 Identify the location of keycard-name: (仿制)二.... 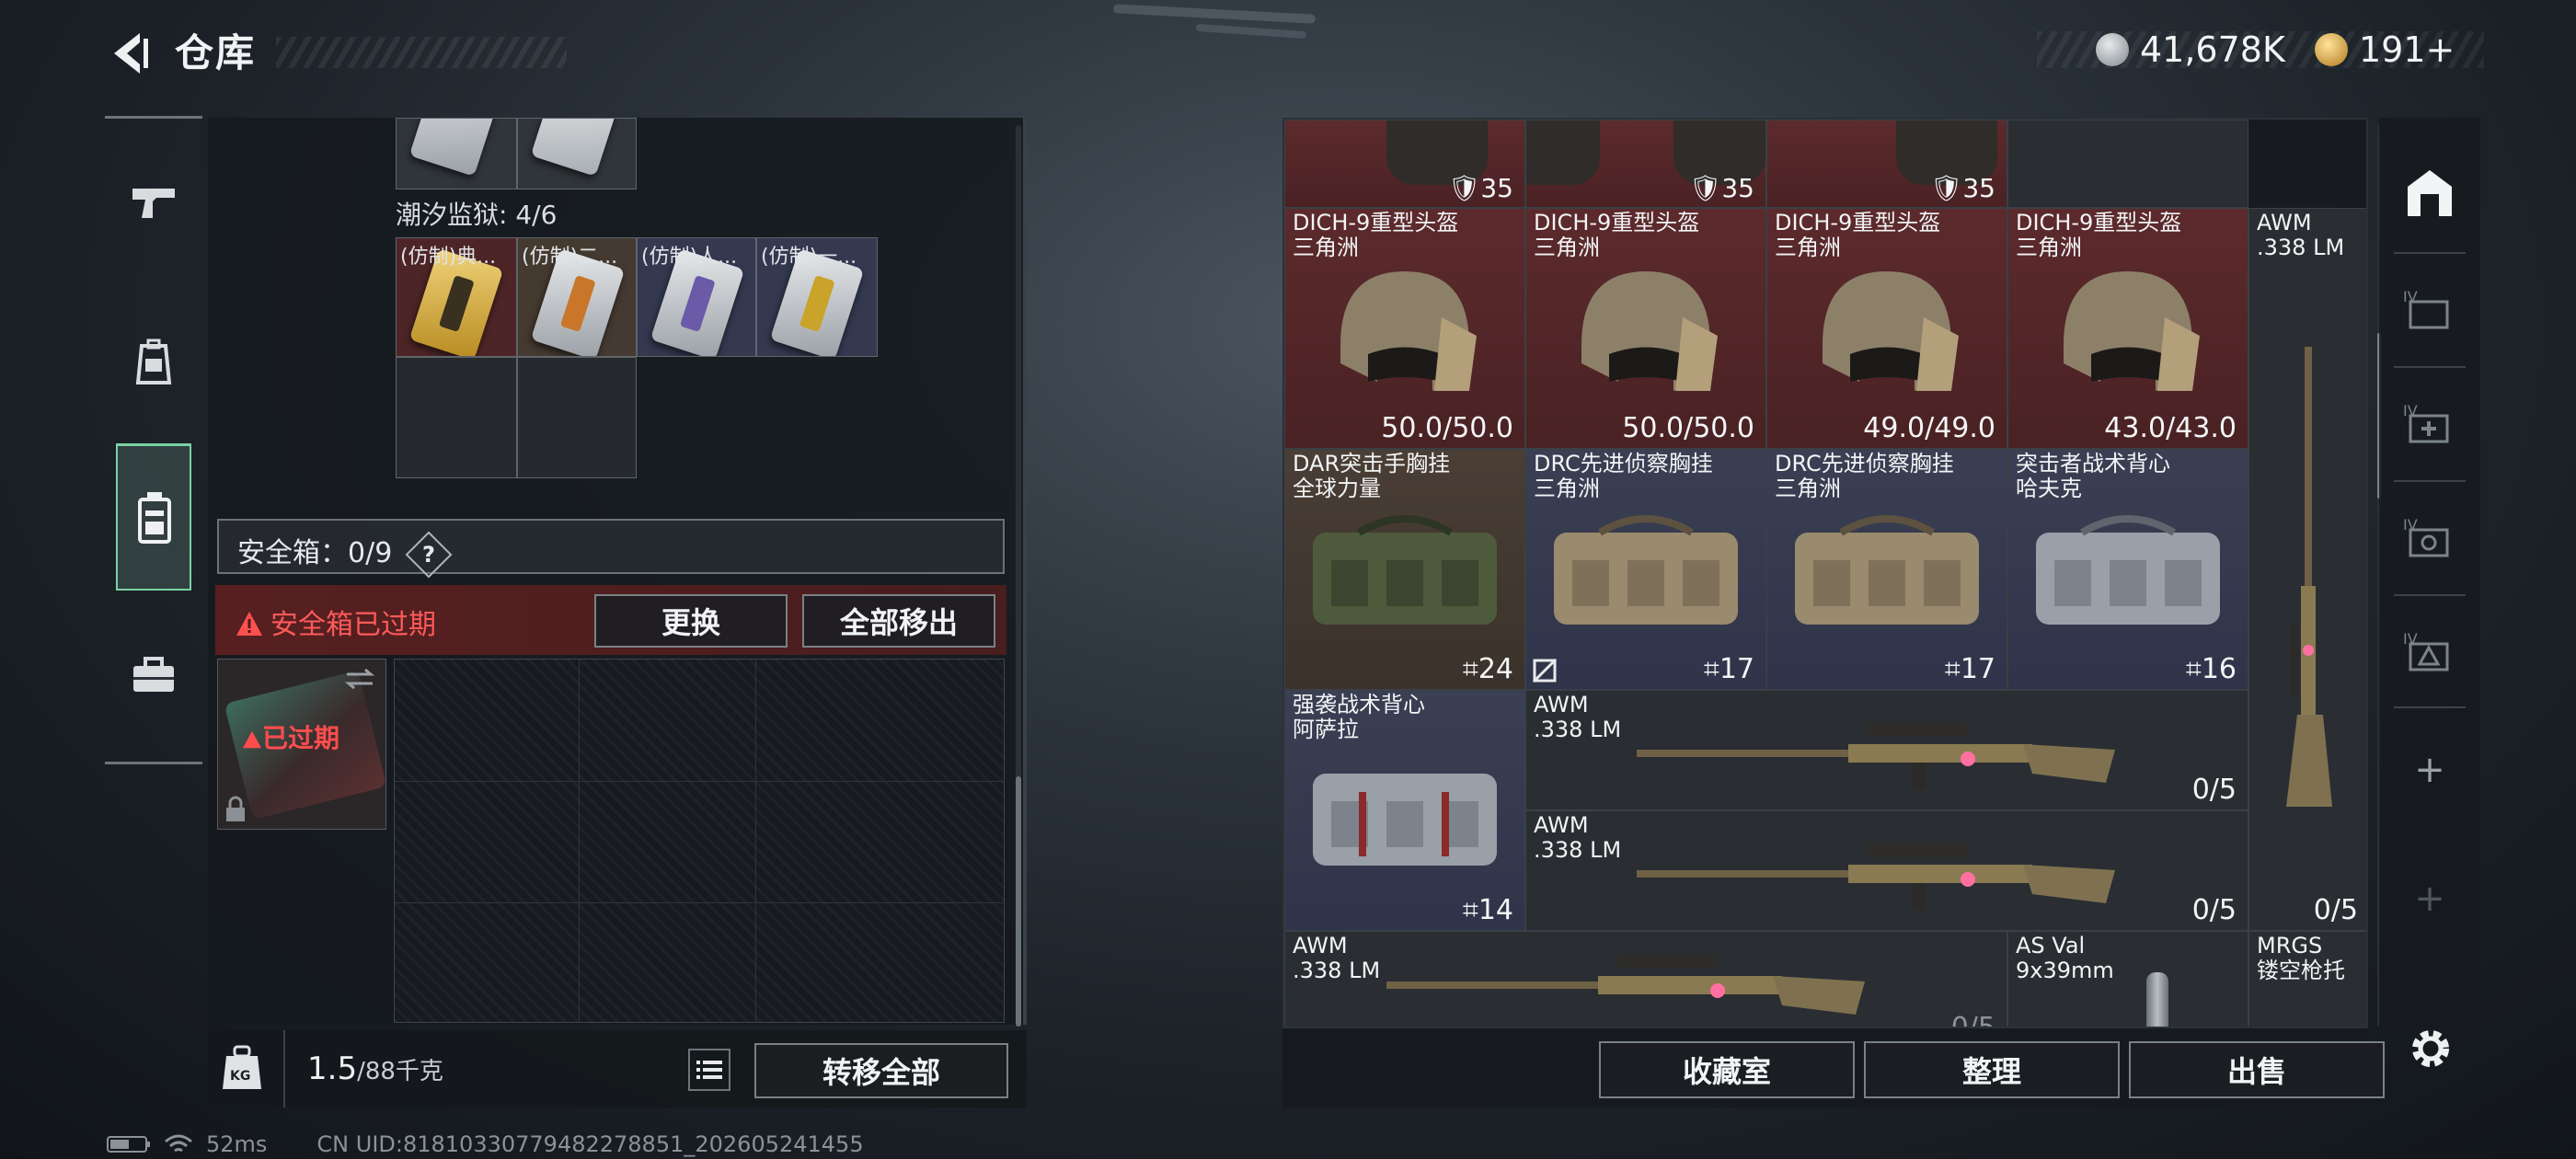
(570, 257).